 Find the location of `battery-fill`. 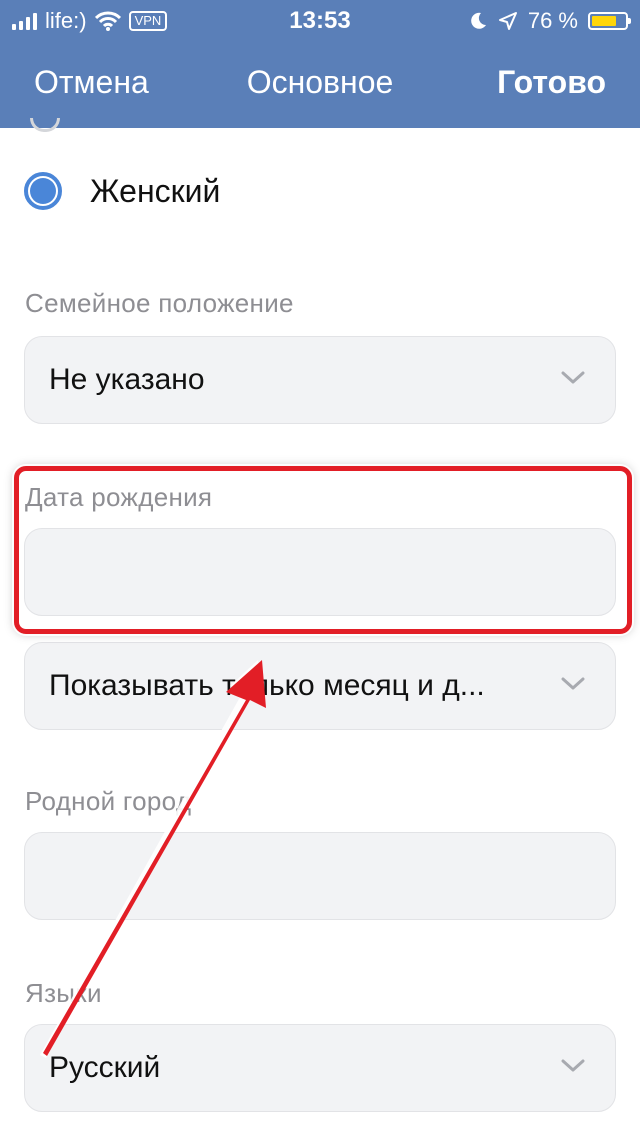

battery-fill is located at coordinates (604, 21).